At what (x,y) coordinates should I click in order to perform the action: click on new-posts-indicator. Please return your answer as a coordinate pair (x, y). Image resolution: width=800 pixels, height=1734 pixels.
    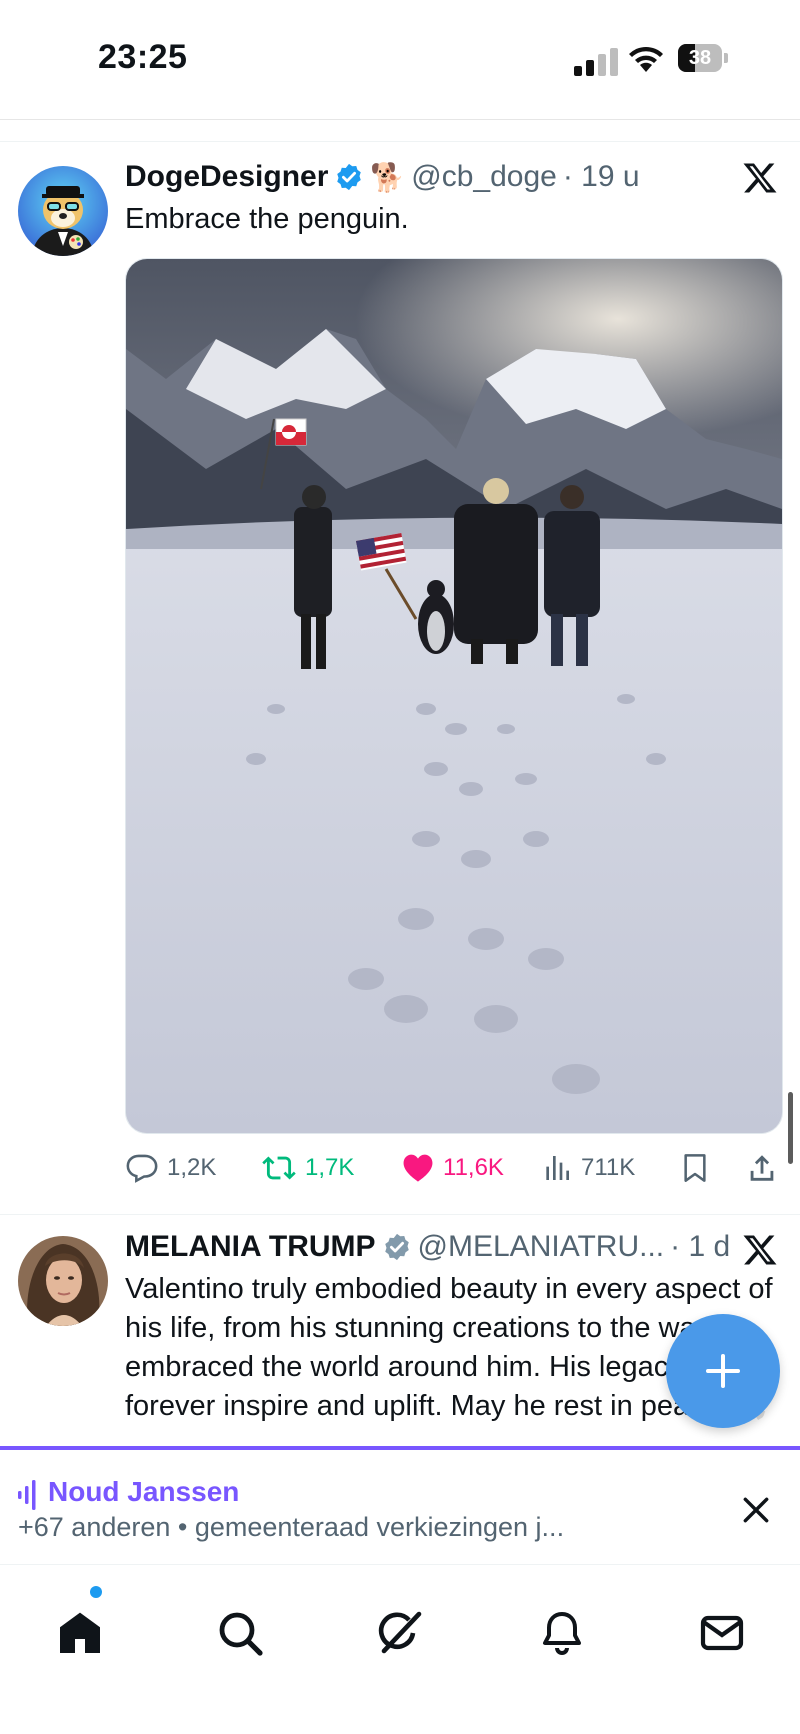
    Looking at the image, I should click on (96, 1592).